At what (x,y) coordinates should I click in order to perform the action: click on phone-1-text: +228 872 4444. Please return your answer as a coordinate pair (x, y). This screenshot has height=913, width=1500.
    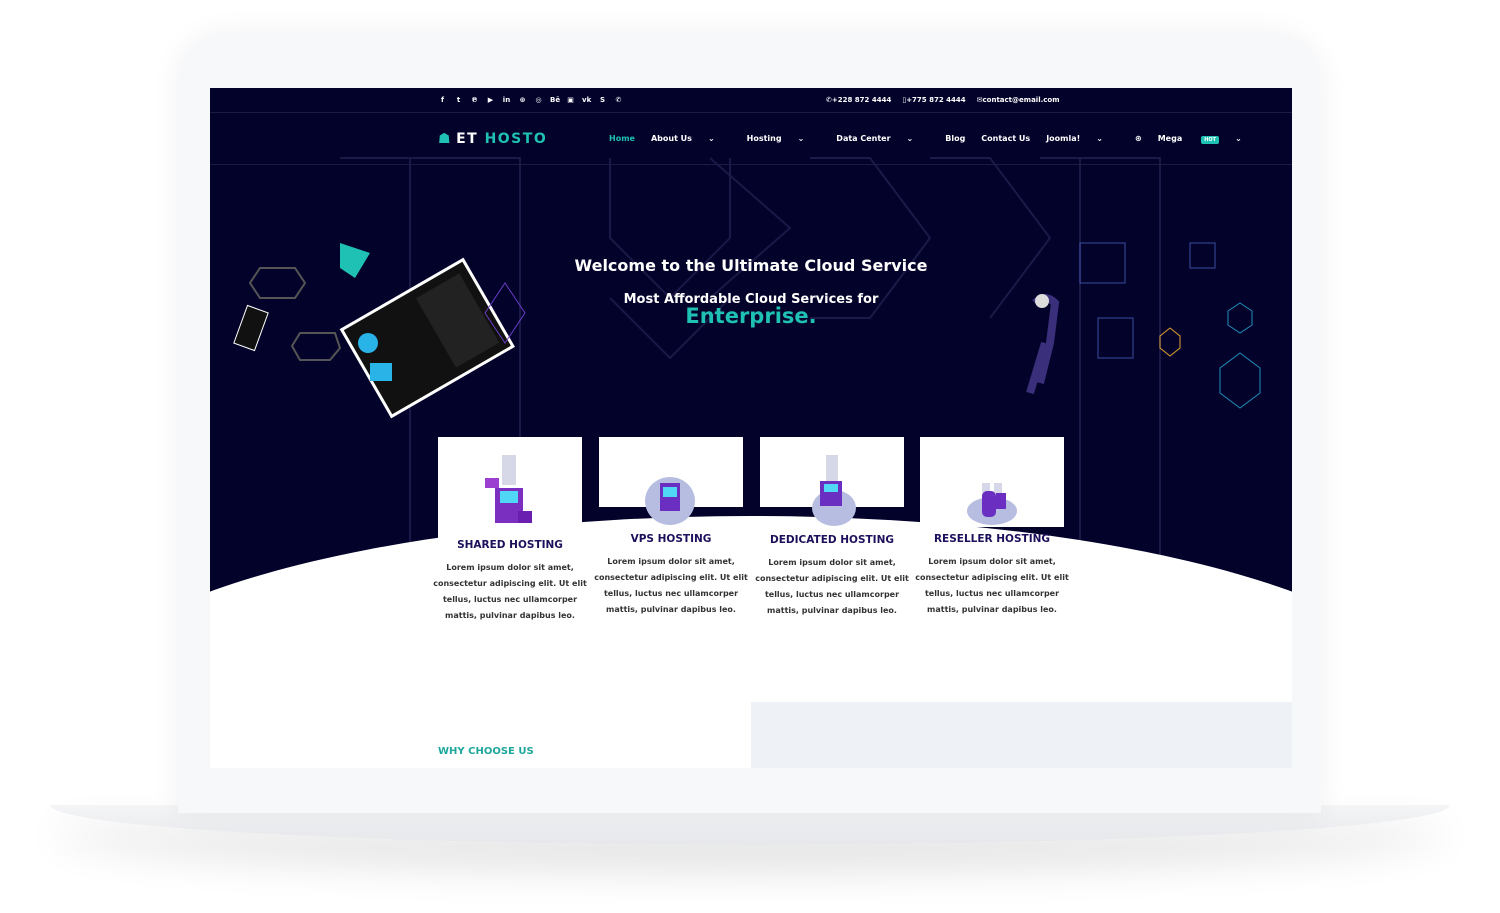
    Looking at the image, I should click on (861, 100).